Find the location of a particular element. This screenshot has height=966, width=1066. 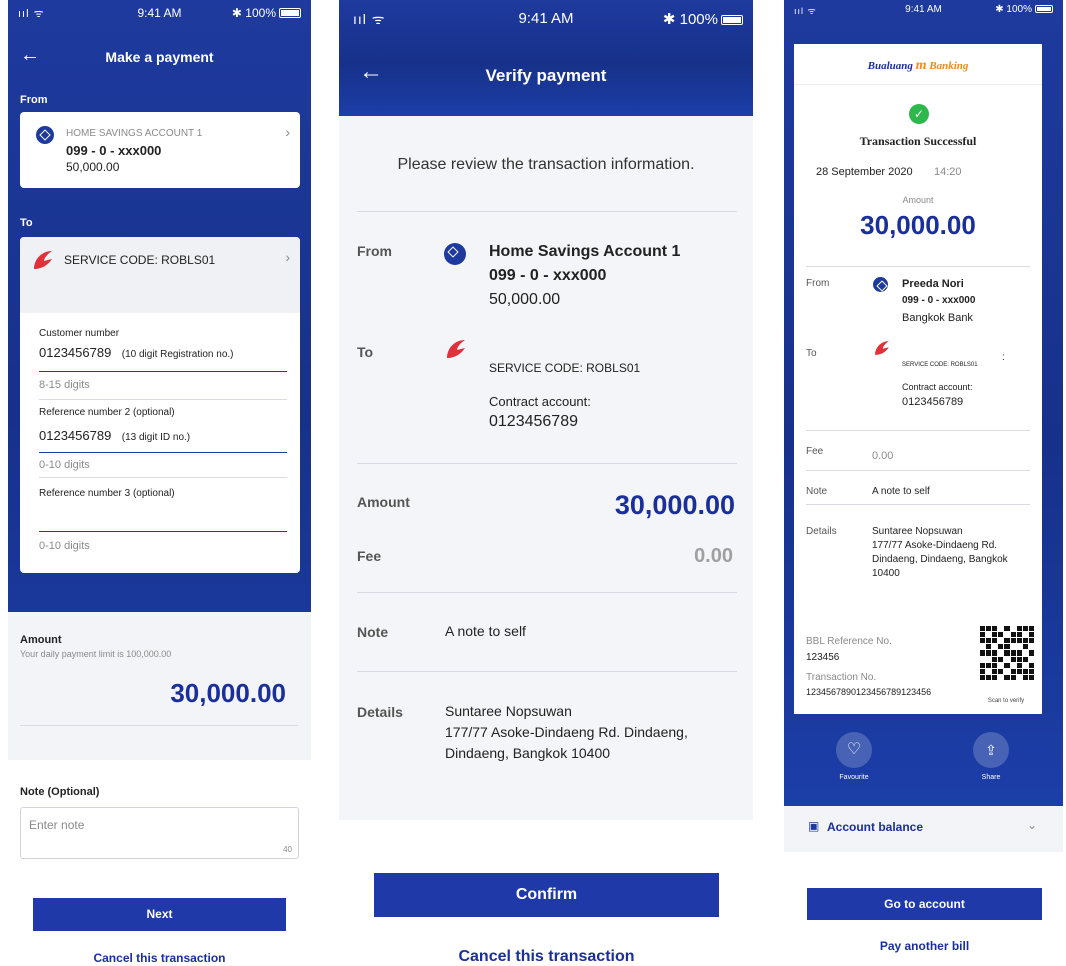

favourite-button: ♡ is located at coordinates (854, 750).